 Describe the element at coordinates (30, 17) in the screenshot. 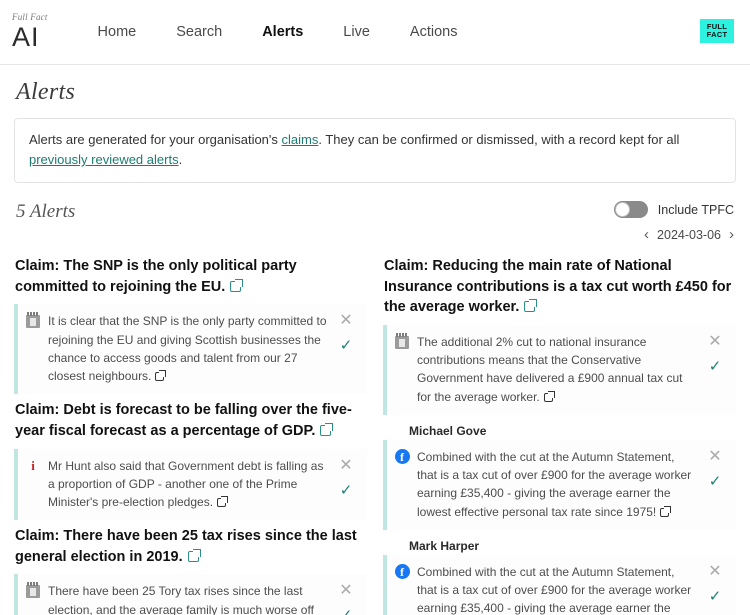

I see `brand-kicker: Full Fact` at that location.